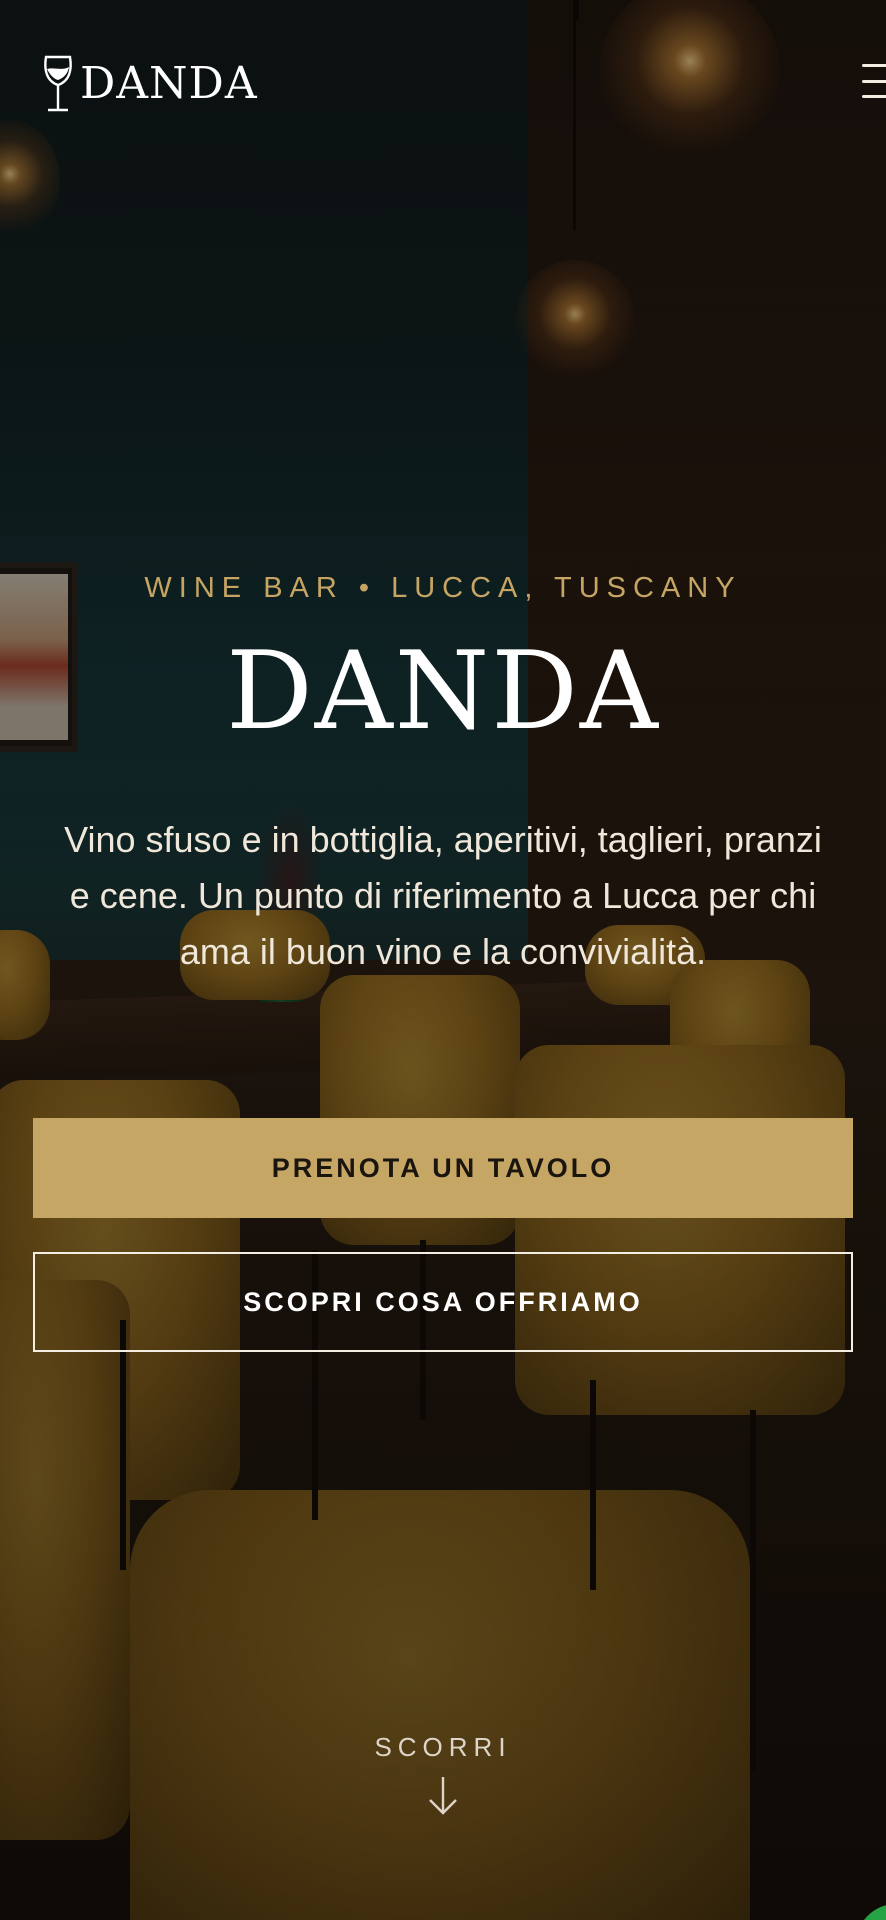 This screenshot has height=1920, width=886. What do you see at coordinates (443, 1168) in the screenshot?
I see `book-table-button: PRENOTA UN TAVOLO` at bounding box center [443, 1168].